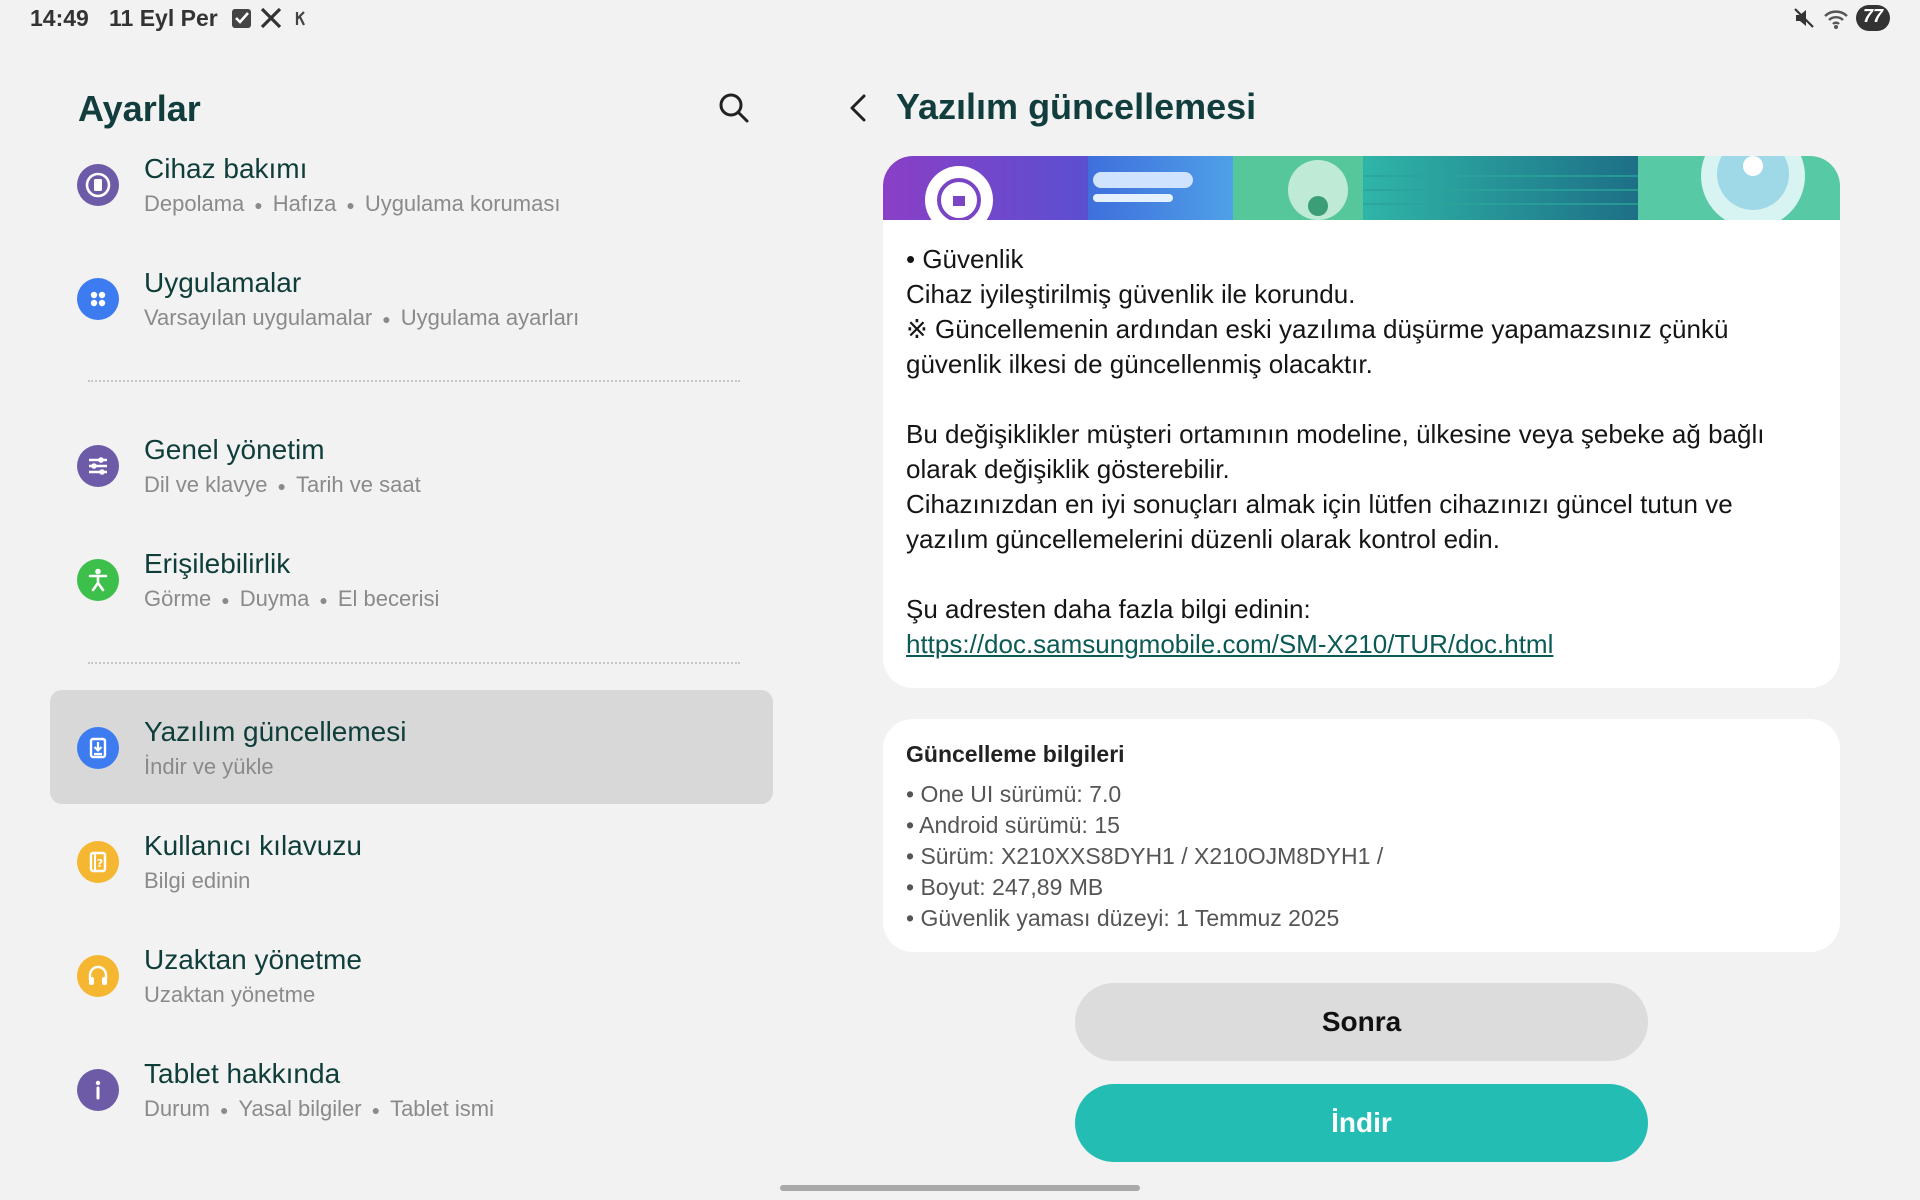 The width and height of the screenshot is (1920, 1200). Describe the element at coordinates (98, 976) in the screenshot. I see `headset-icon` at that location.